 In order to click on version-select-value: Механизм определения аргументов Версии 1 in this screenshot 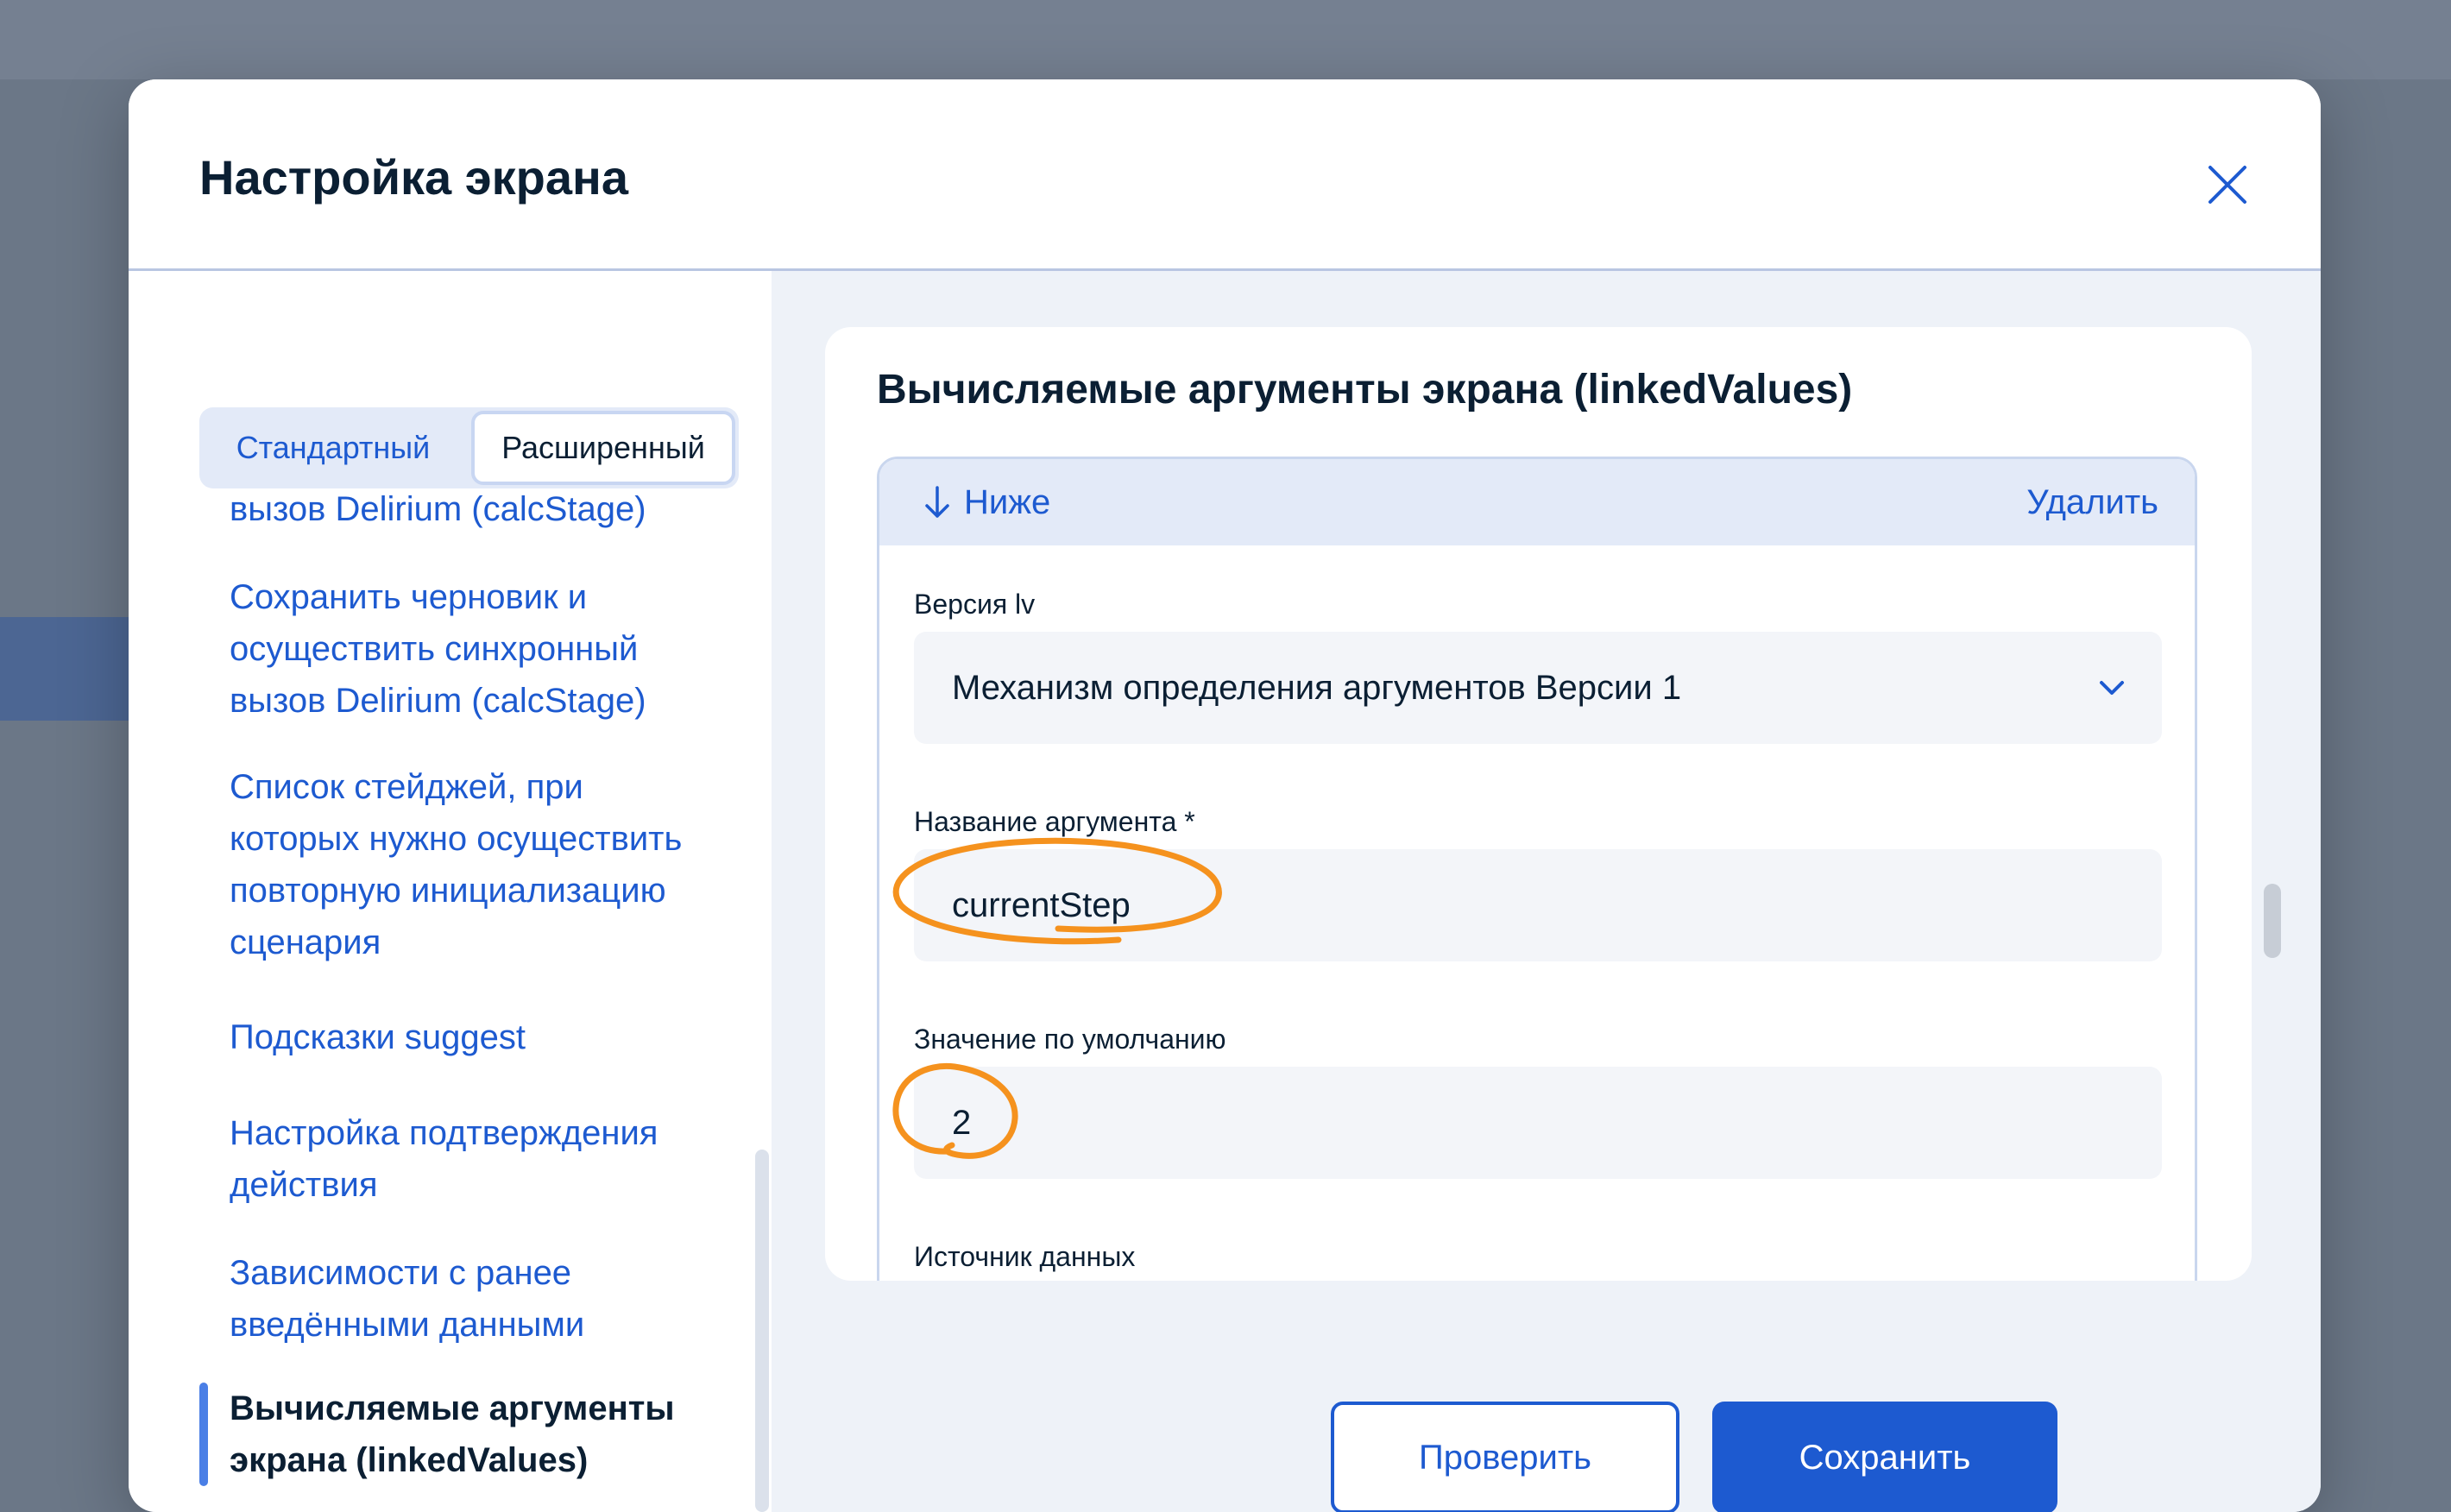, I will do `click(1317, 688)`.